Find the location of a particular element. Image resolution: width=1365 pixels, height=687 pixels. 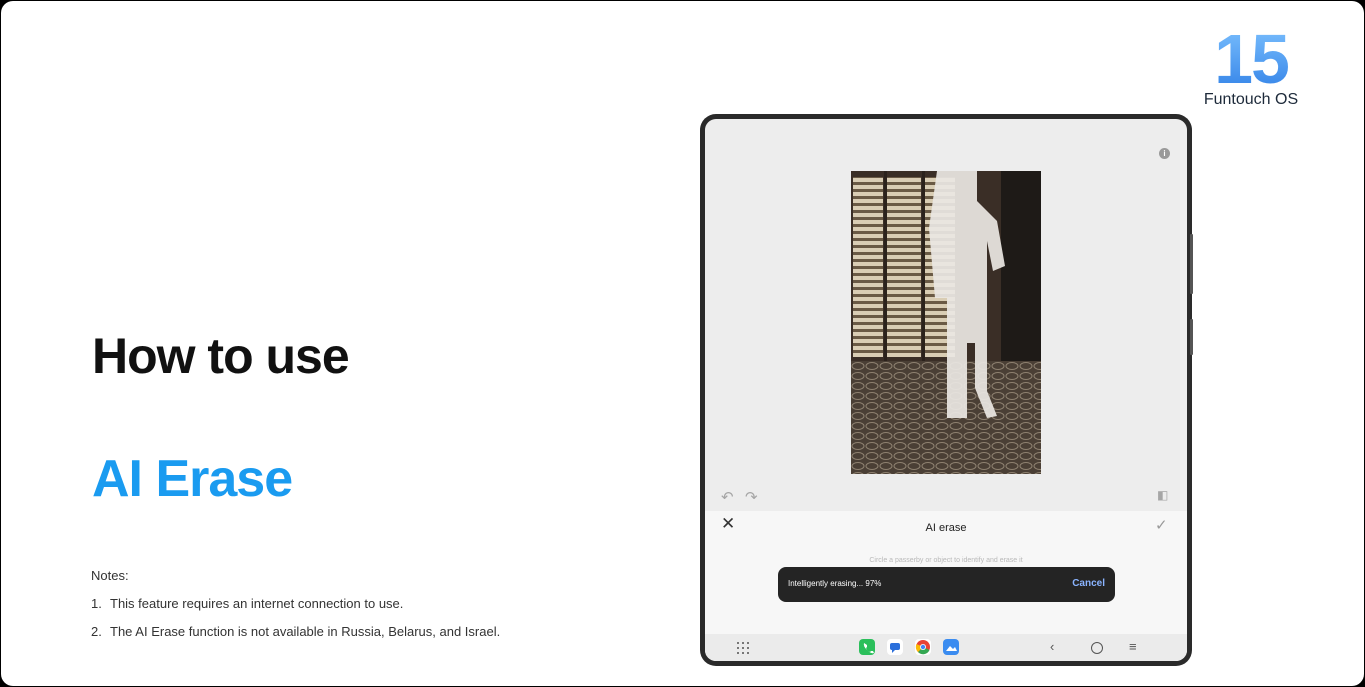

note-number: 1. is located at coordinates (96, 603).